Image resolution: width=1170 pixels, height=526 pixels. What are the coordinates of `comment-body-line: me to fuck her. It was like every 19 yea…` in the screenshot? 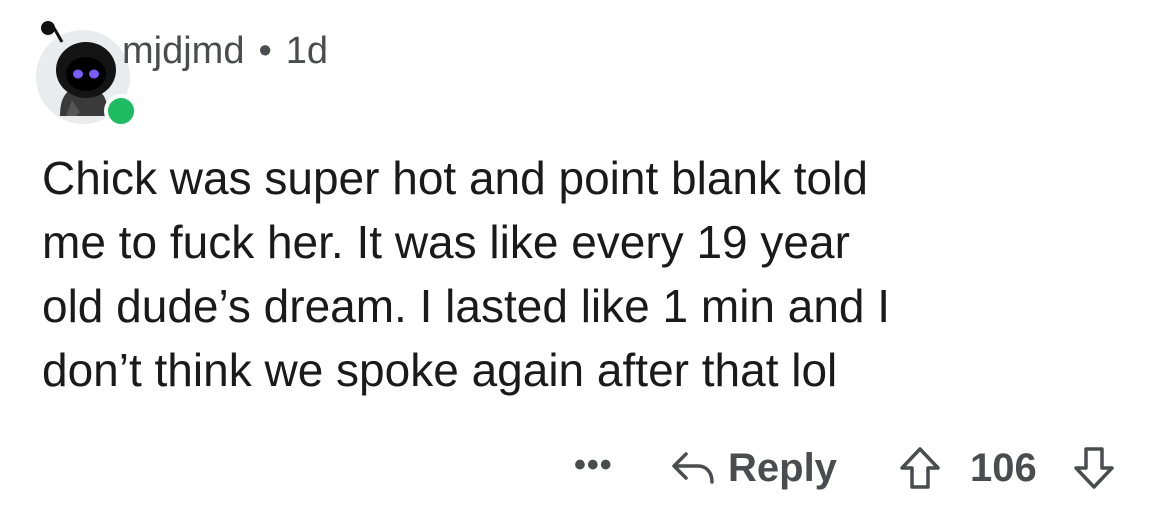 It's located at (446, 242).